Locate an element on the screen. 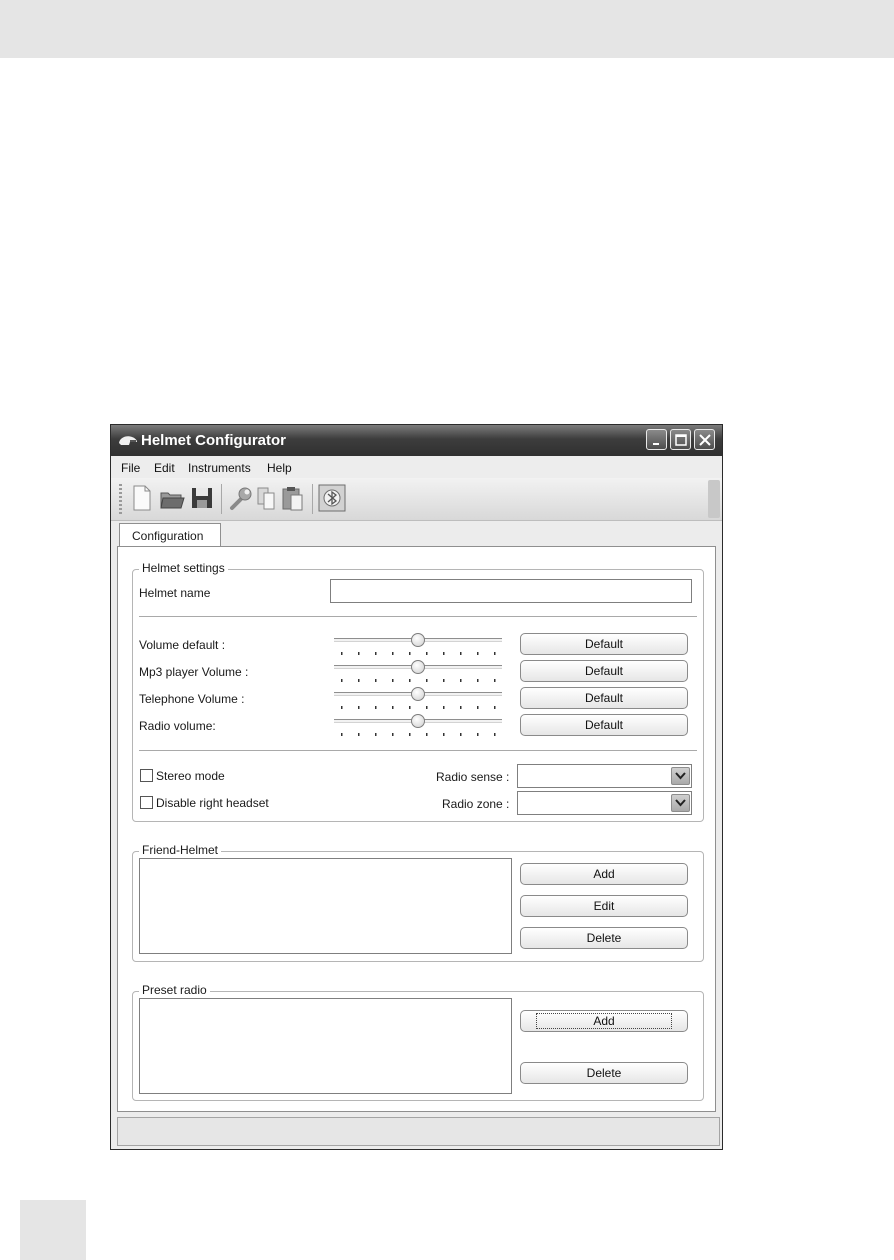  radio-sense-label: Radio sense : is located at coordinates (473, 777).